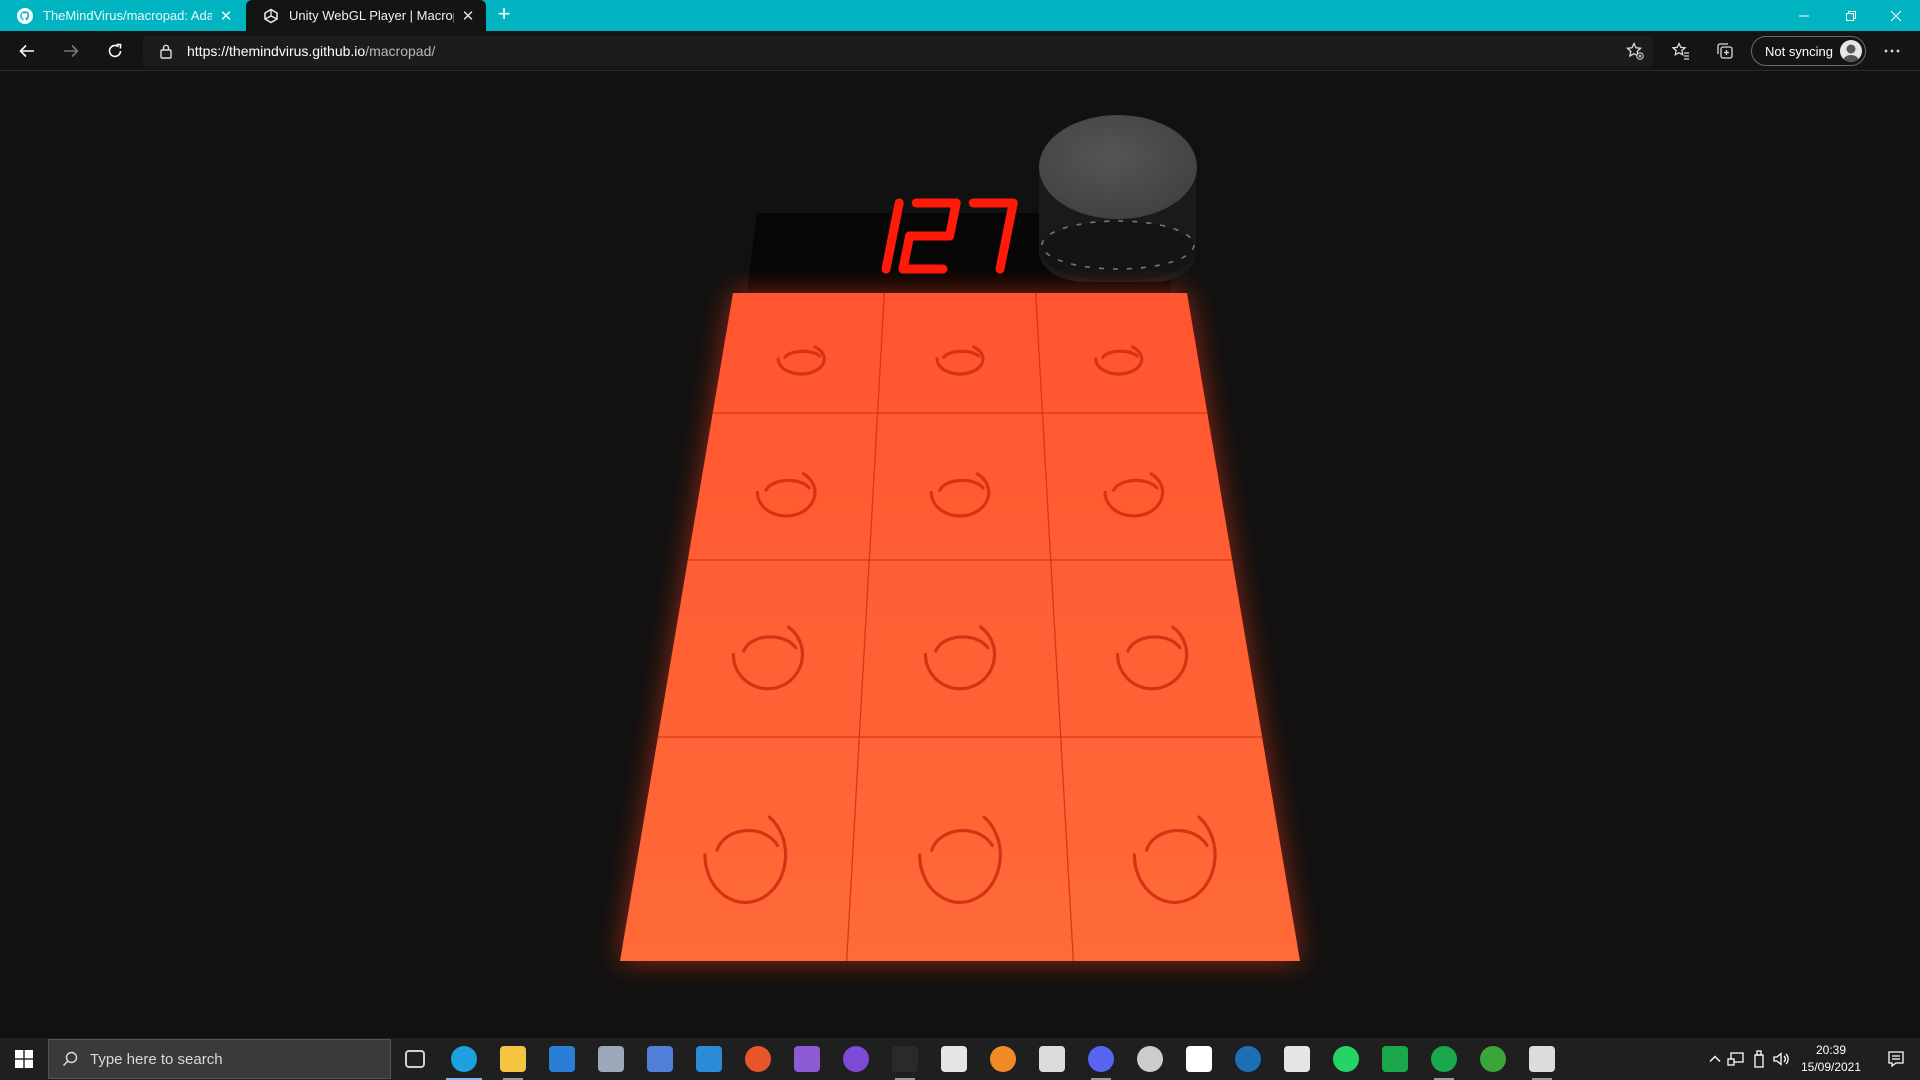  I want to click on avatar, so click(1851, 51).